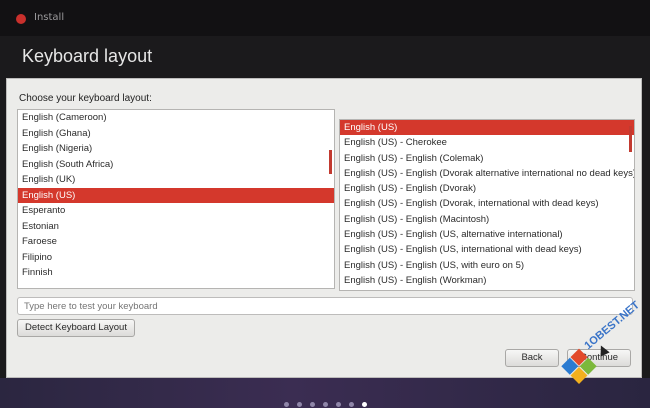 This screenshot has width=650, height=408. I want to click on layout-list-item: English (Cameroon), so click(176, 118).